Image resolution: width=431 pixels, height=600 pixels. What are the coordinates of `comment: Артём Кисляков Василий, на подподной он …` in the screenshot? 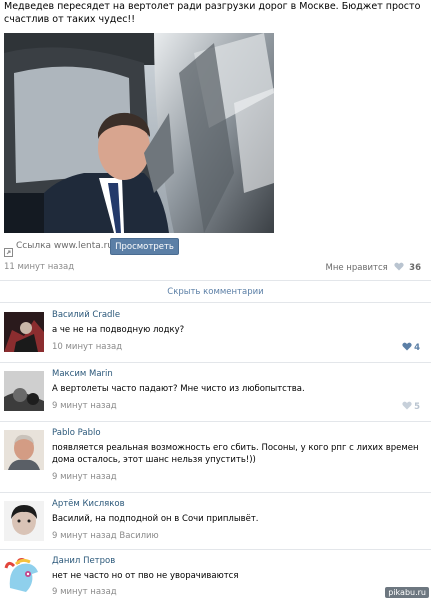 It's located at (215, 524).